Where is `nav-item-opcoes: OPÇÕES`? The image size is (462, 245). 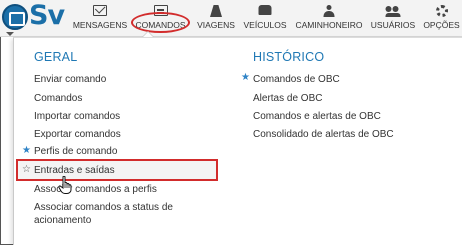 nav-item-opcoes: OPÇÕES is located at coordinates (441, 18).